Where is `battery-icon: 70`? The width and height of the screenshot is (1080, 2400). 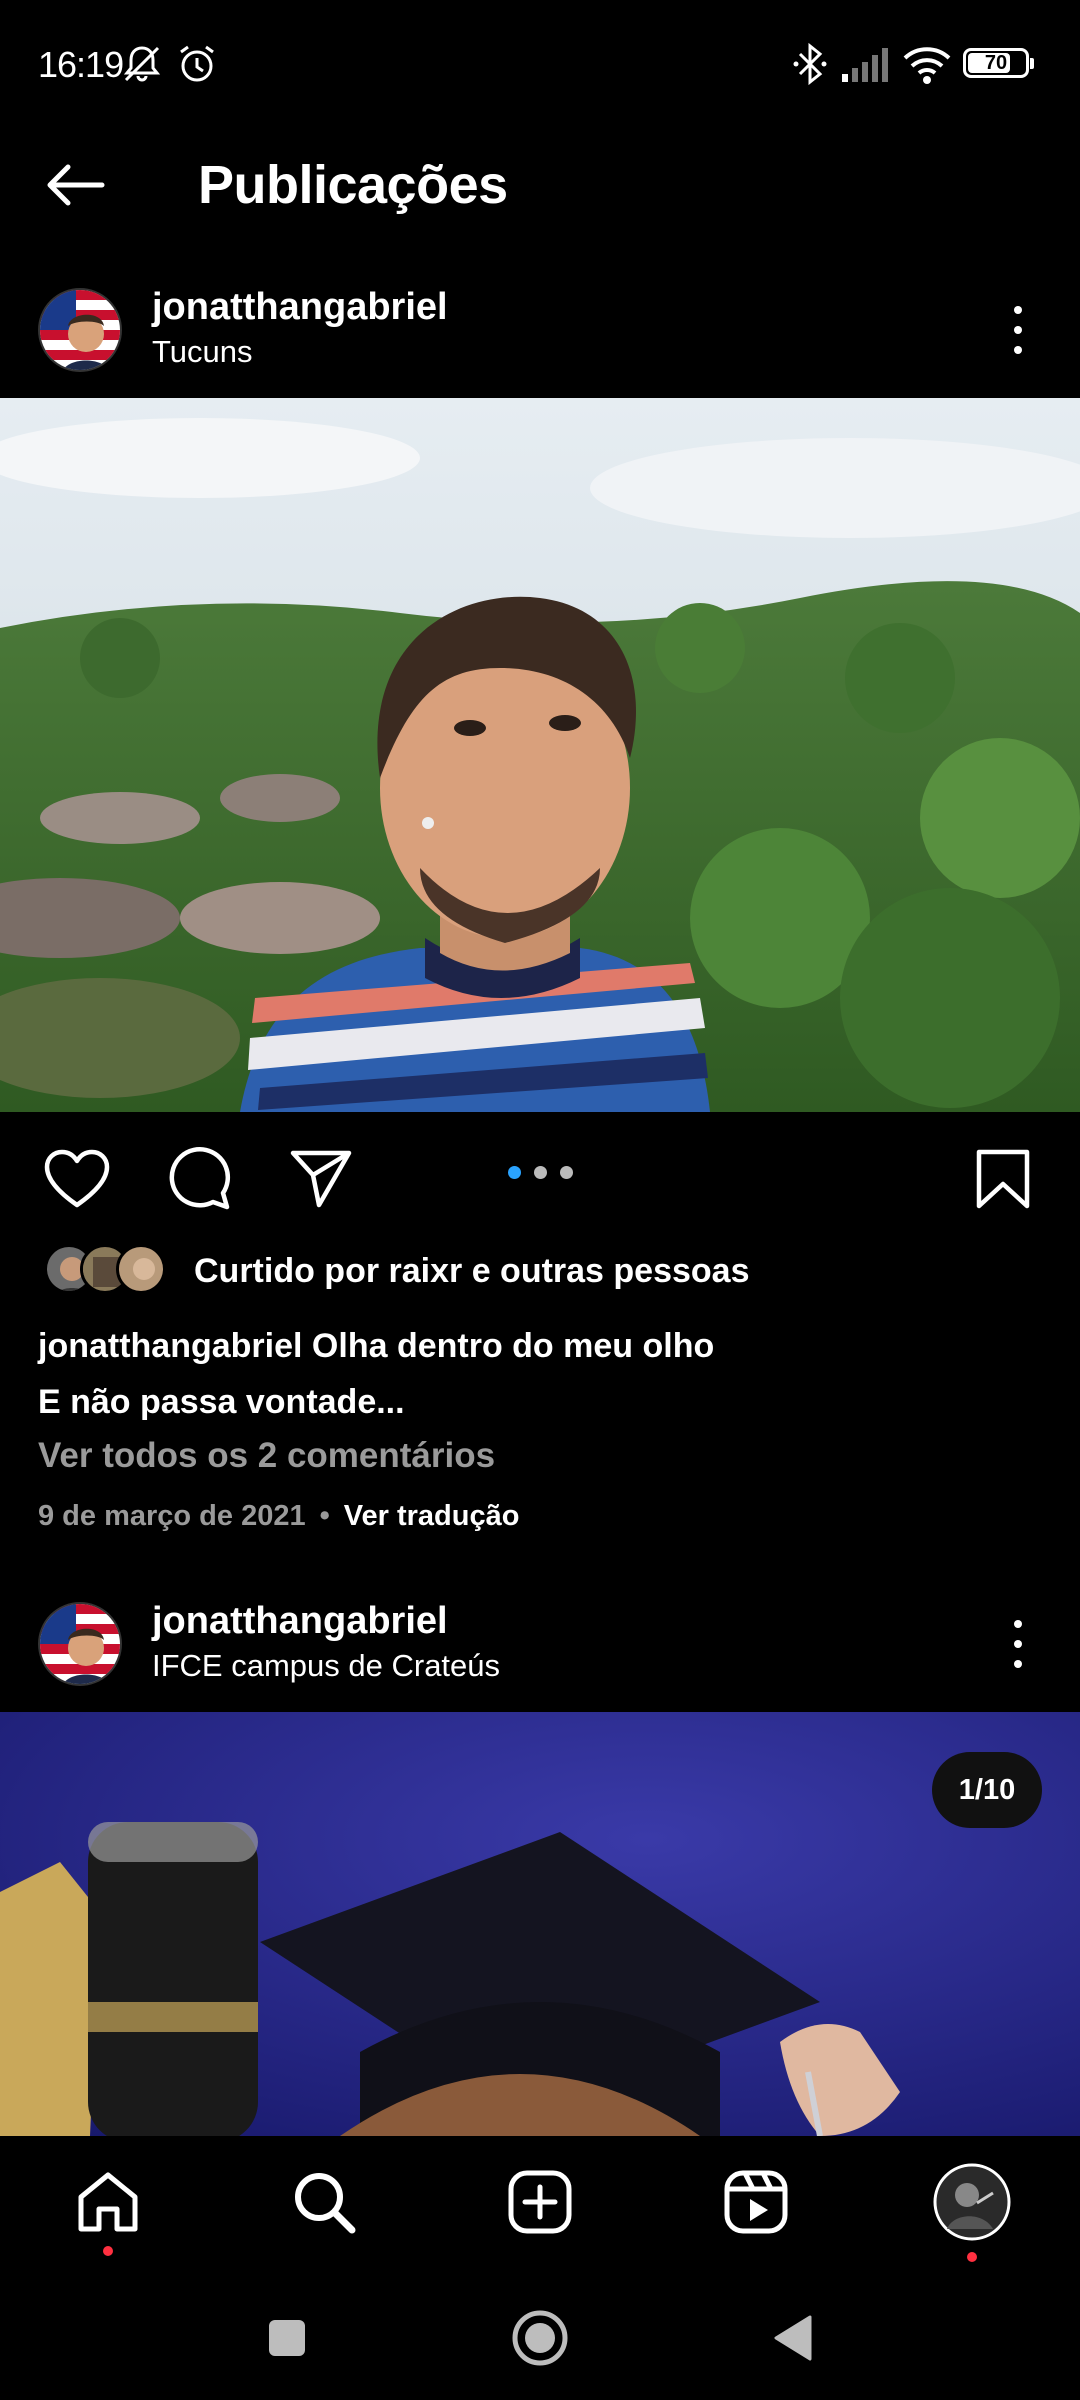 battery-icon: 70 is located at coordinates (998, 63).